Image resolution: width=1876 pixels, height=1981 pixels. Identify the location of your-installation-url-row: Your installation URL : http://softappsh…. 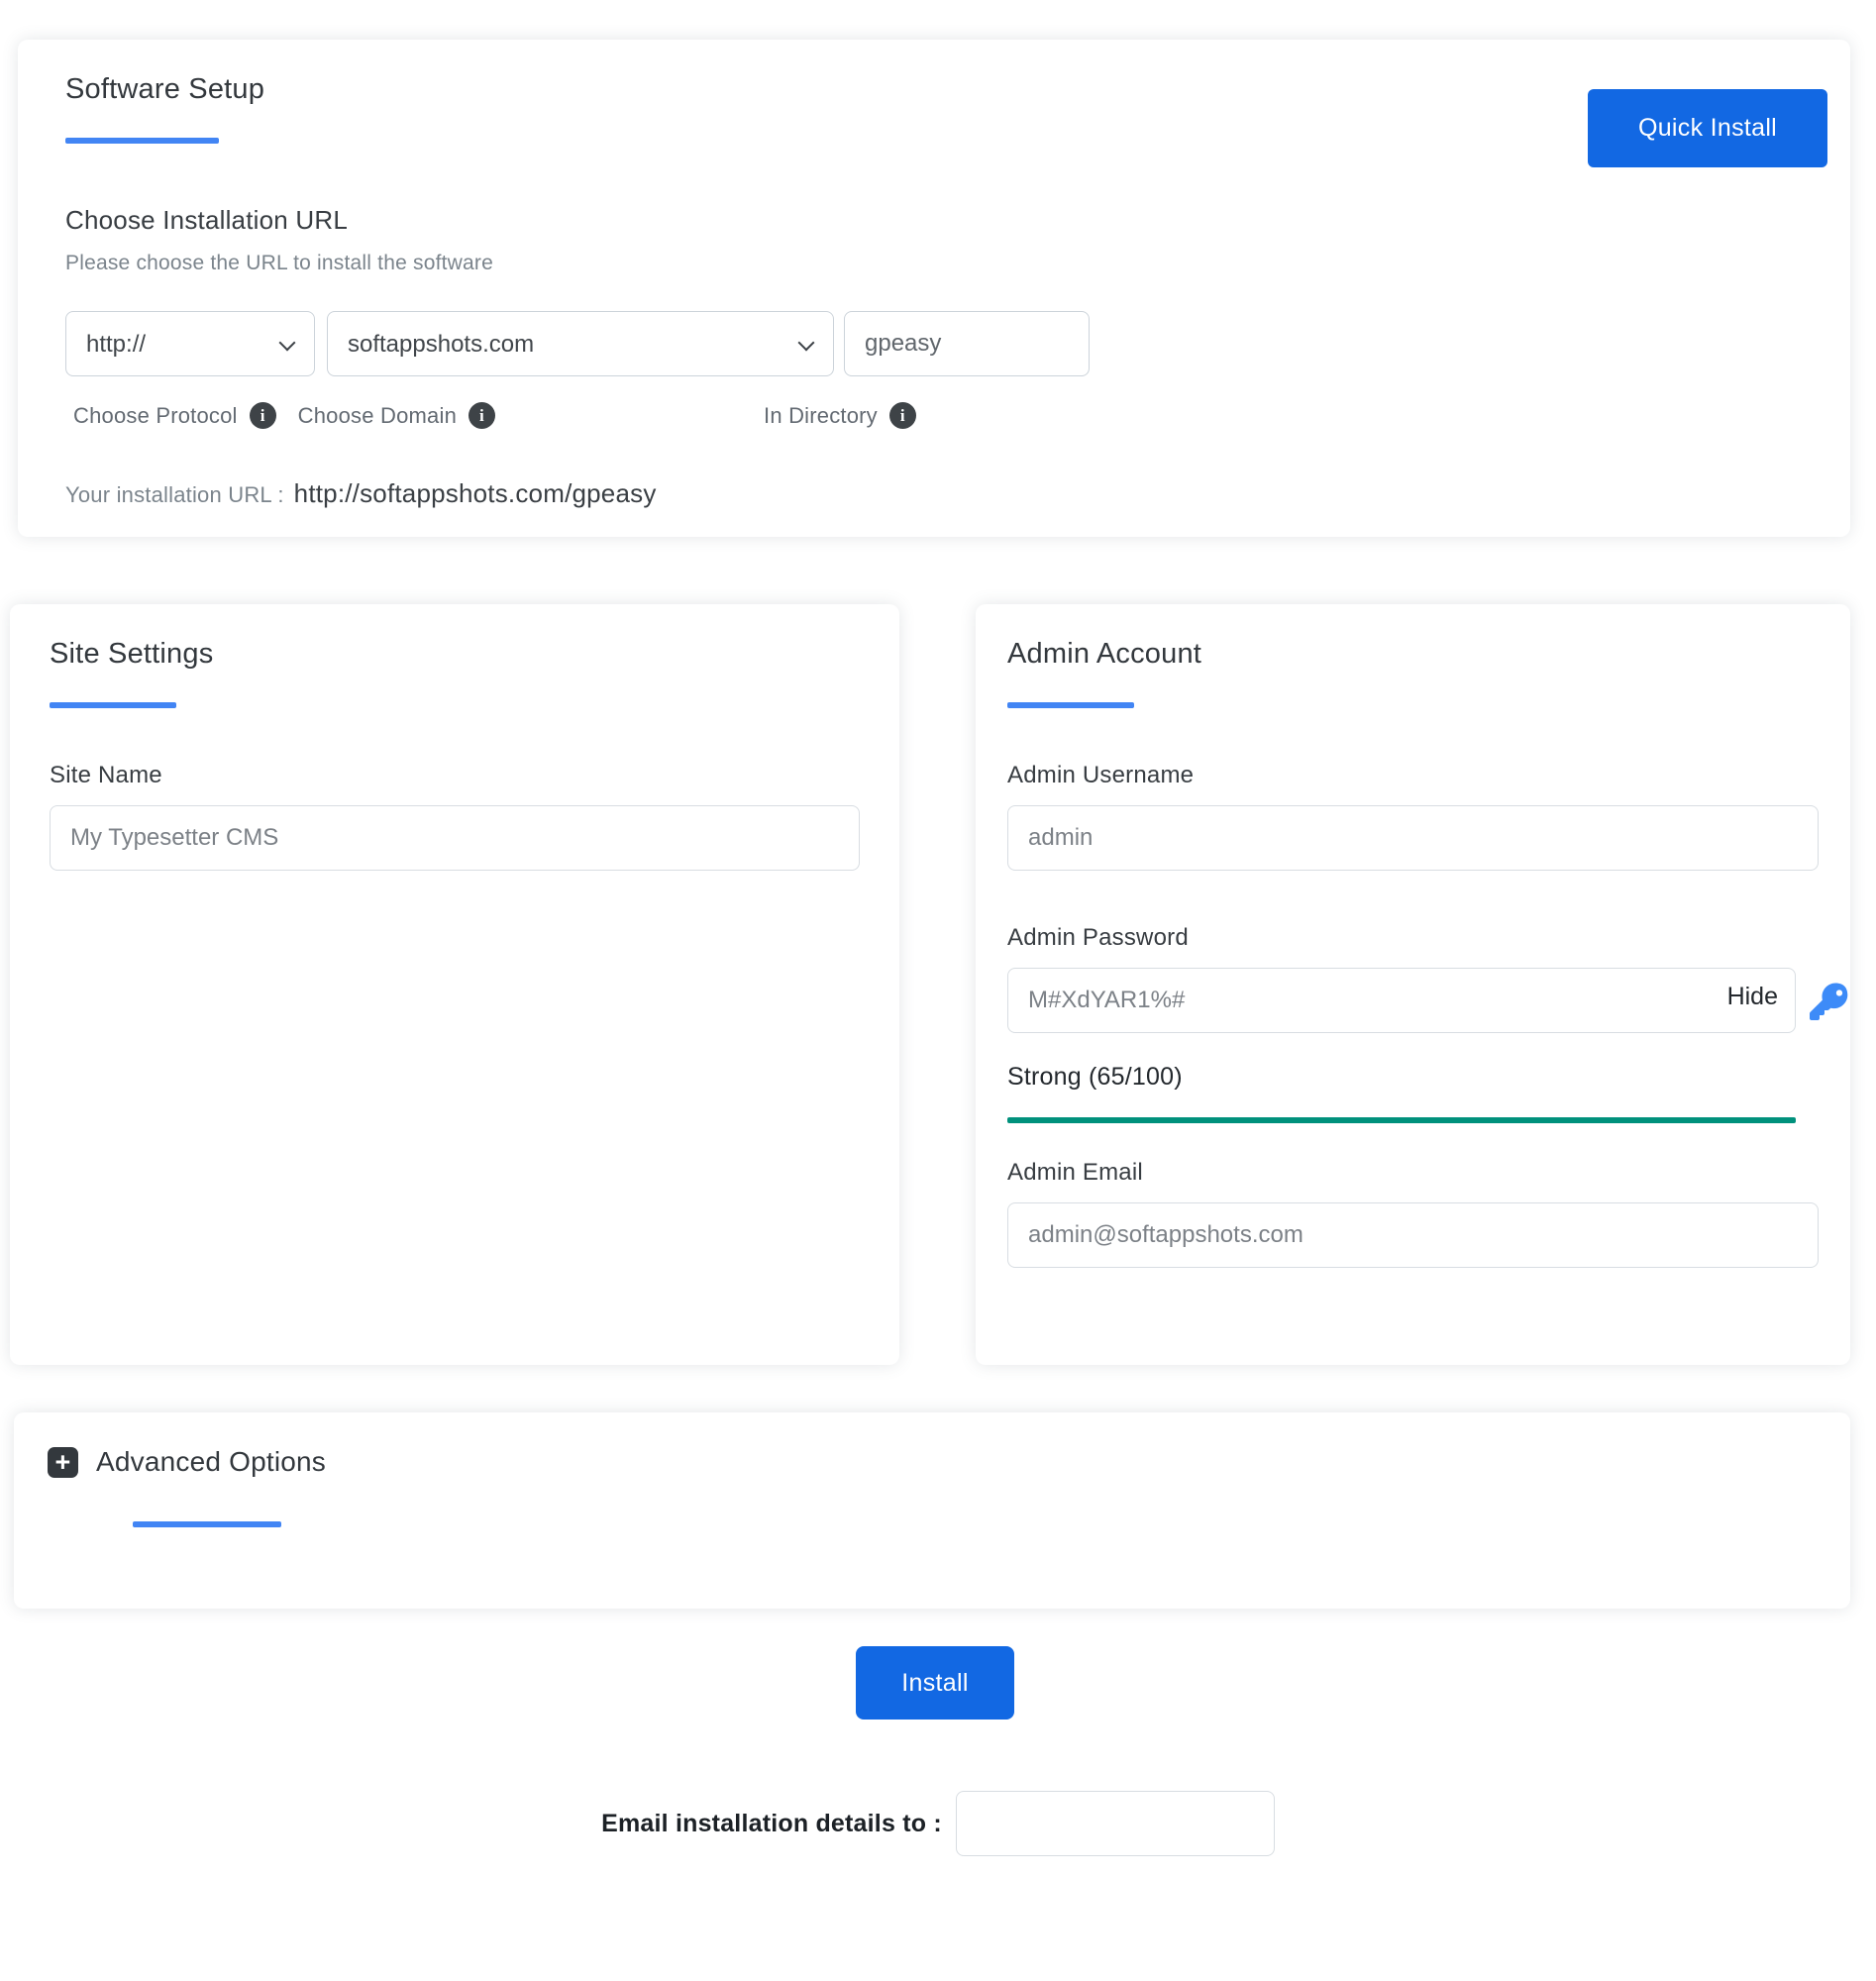
(934, 493).